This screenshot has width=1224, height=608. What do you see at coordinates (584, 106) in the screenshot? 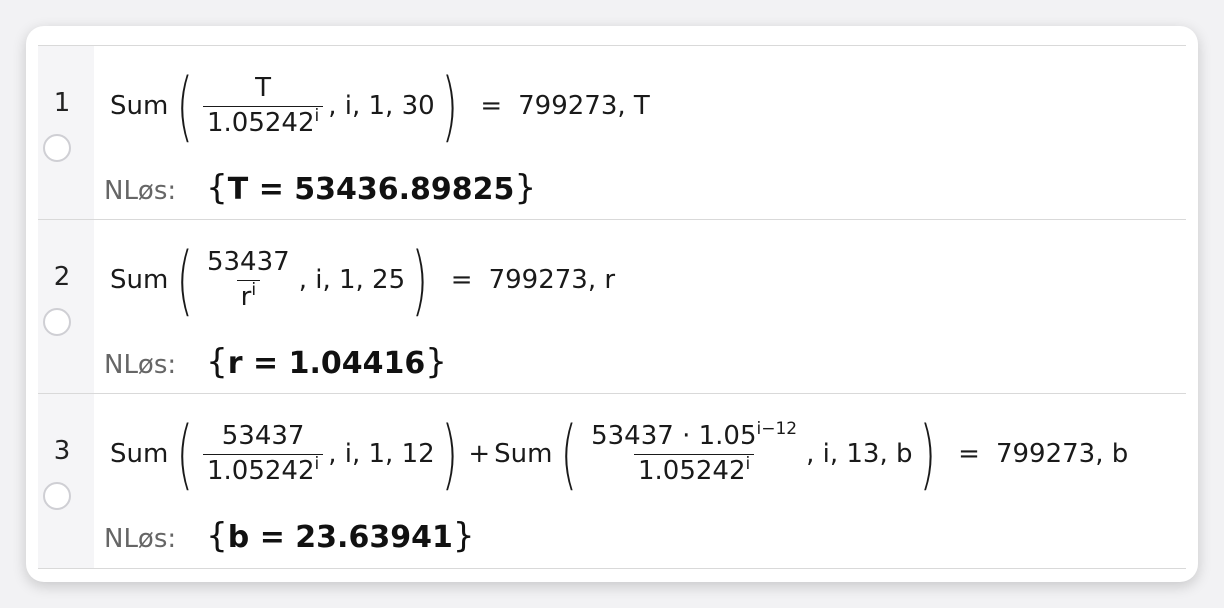
I see `rhs-expression: 799273, T` at bounding box center [584, 106].